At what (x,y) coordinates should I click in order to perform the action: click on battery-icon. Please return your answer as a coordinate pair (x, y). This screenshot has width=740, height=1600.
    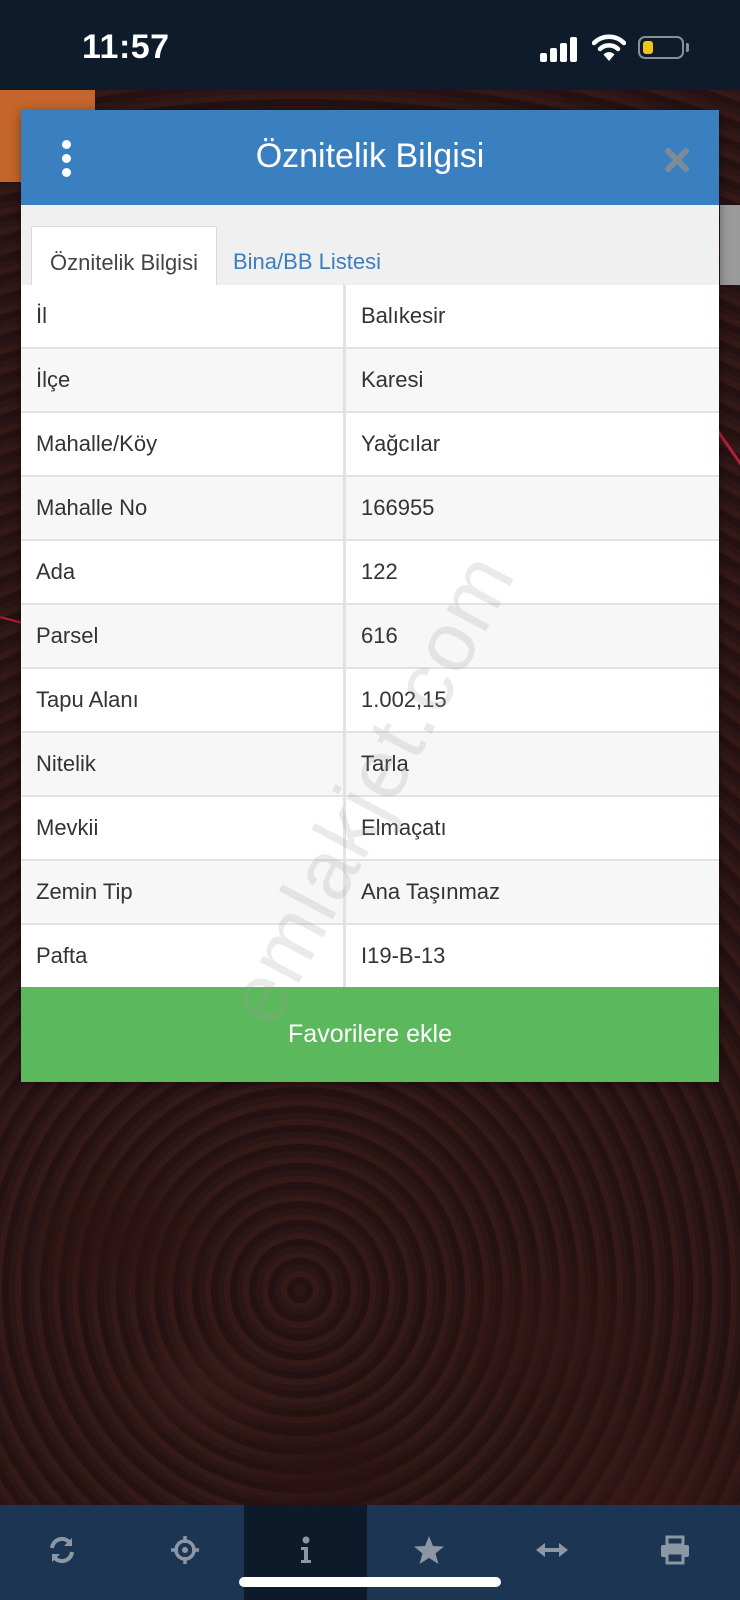
    Looking at the image, I should click on (661, 47).